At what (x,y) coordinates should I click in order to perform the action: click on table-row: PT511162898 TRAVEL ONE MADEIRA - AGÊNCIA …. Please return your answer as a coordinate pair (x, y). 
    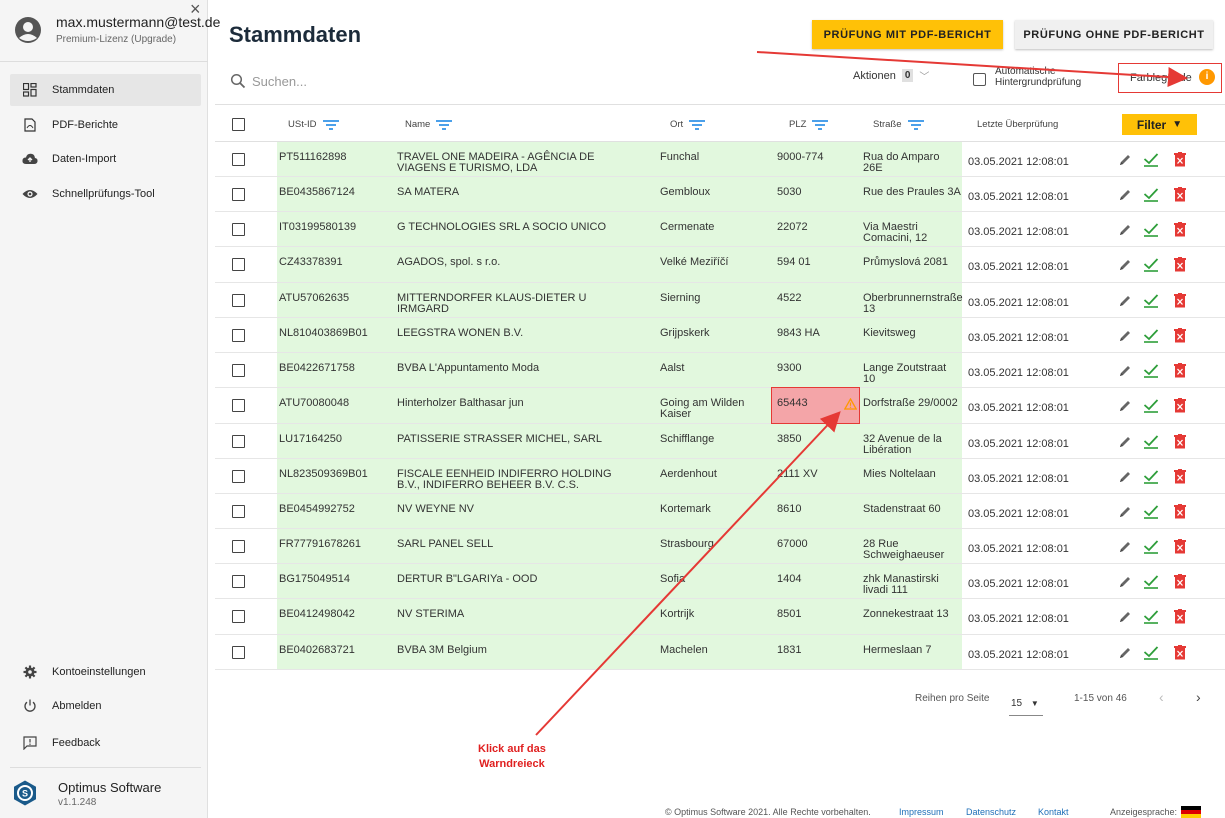
    Looking at the image, I should click on (720, 159).